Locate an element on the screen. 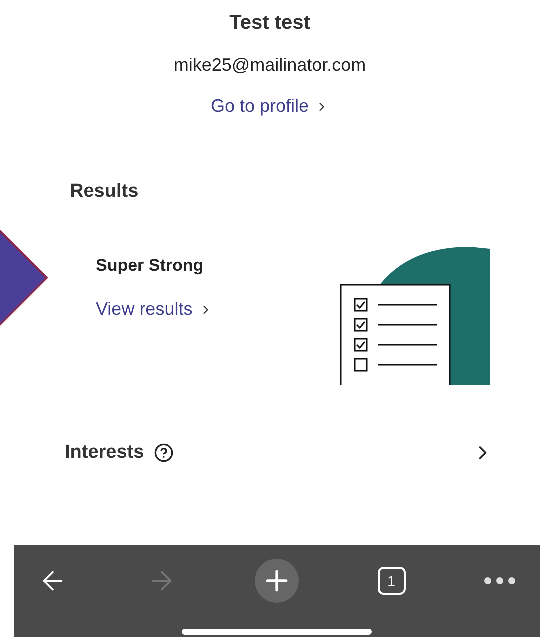  help-icon is located at coordinates (164, 452).